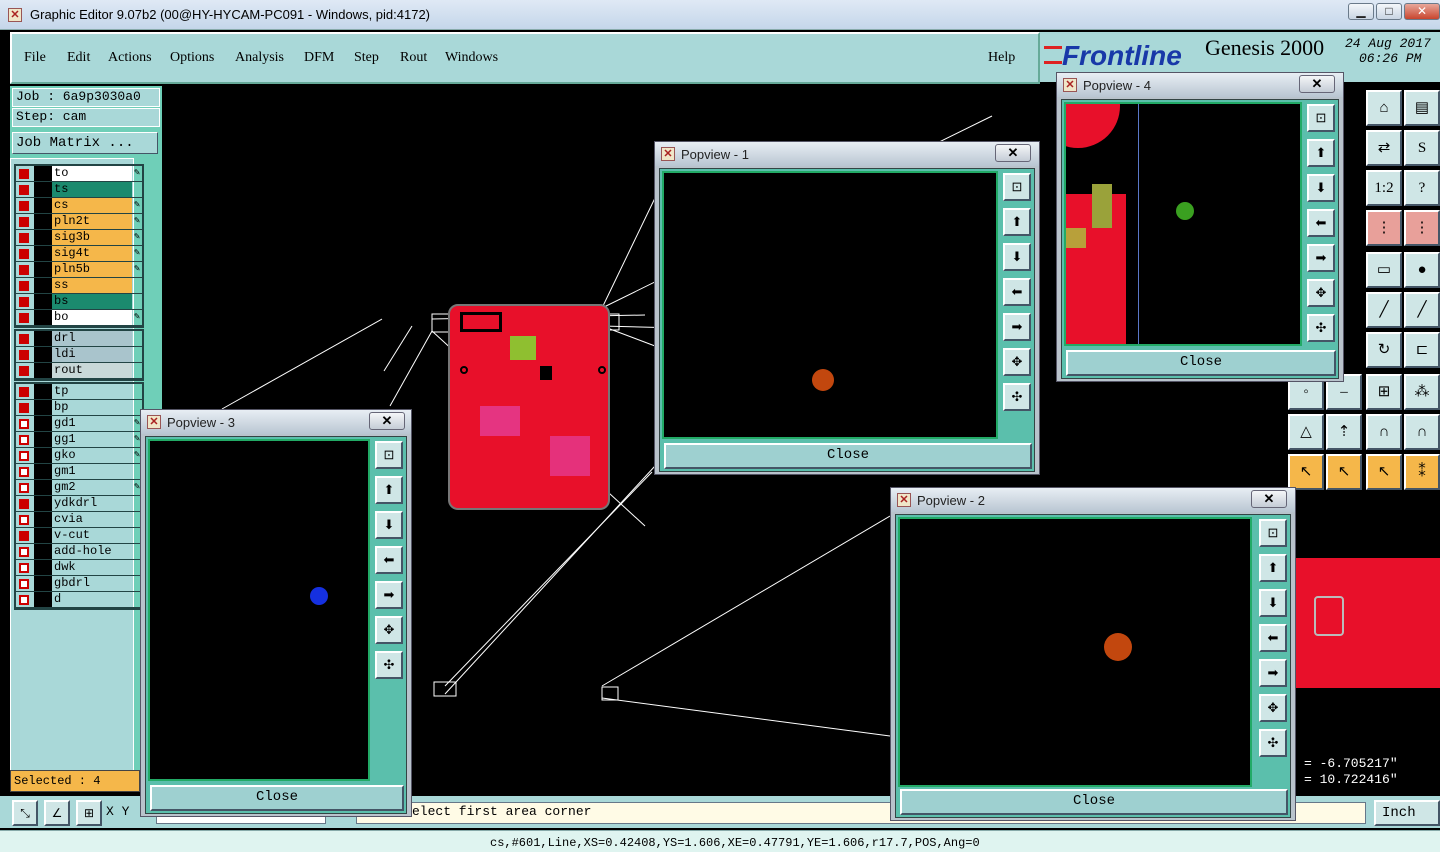  I want to click on layer-row-to: to ✎, so click(79, 174).